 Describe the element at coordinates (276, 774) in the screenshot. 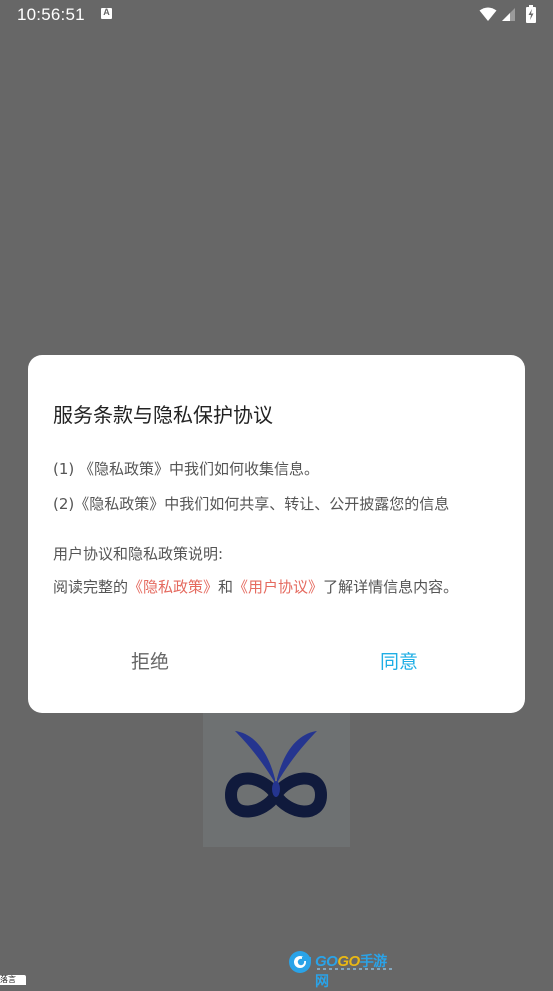

I see `butterfly-logo-icon` at that location.